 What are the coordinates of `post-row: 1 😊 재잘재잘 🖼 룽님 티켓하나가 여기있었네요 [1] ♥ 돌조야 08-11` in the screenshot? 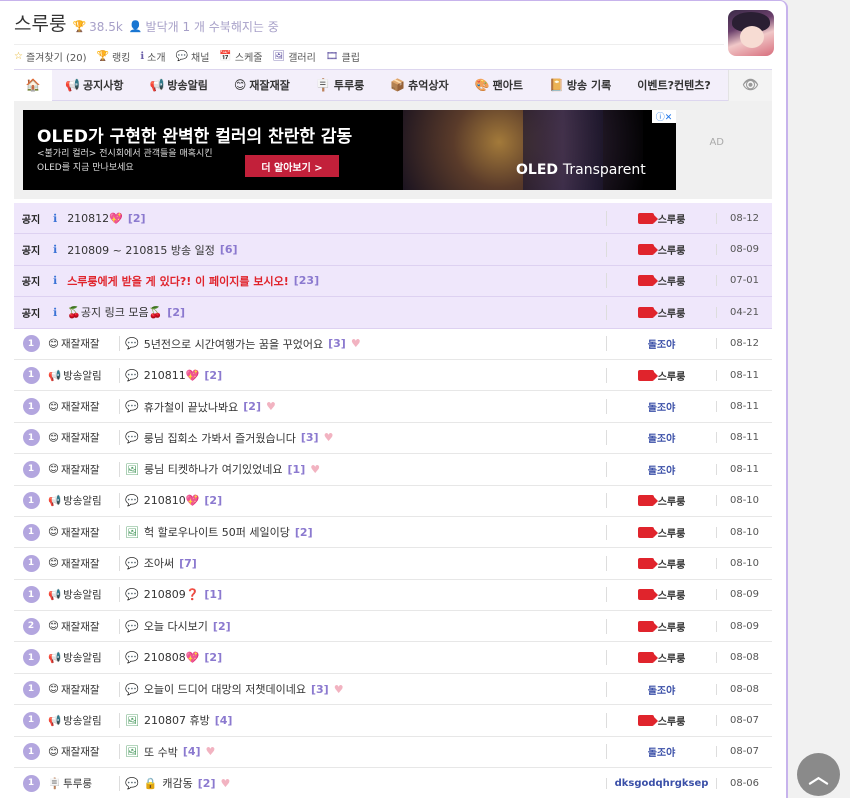 It's located at (393, 470).